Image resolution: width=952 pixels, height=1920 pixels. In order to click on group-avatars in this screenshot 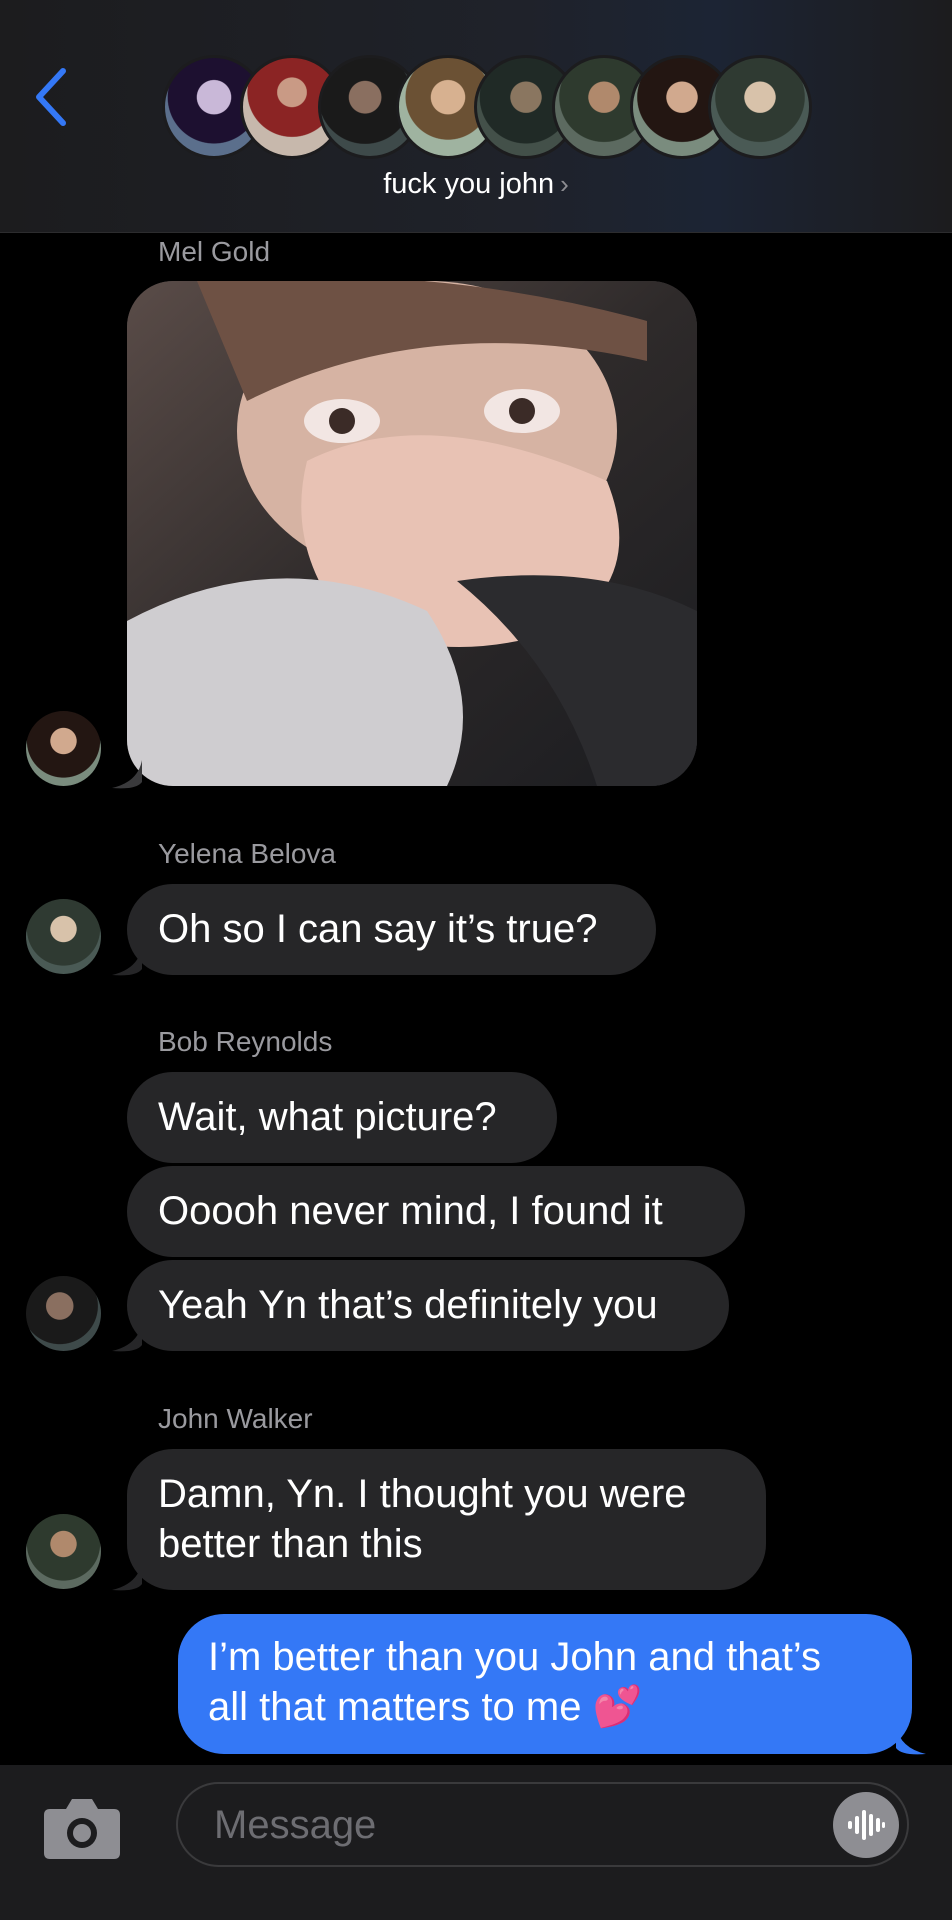, I will do `click(487, 107)`.